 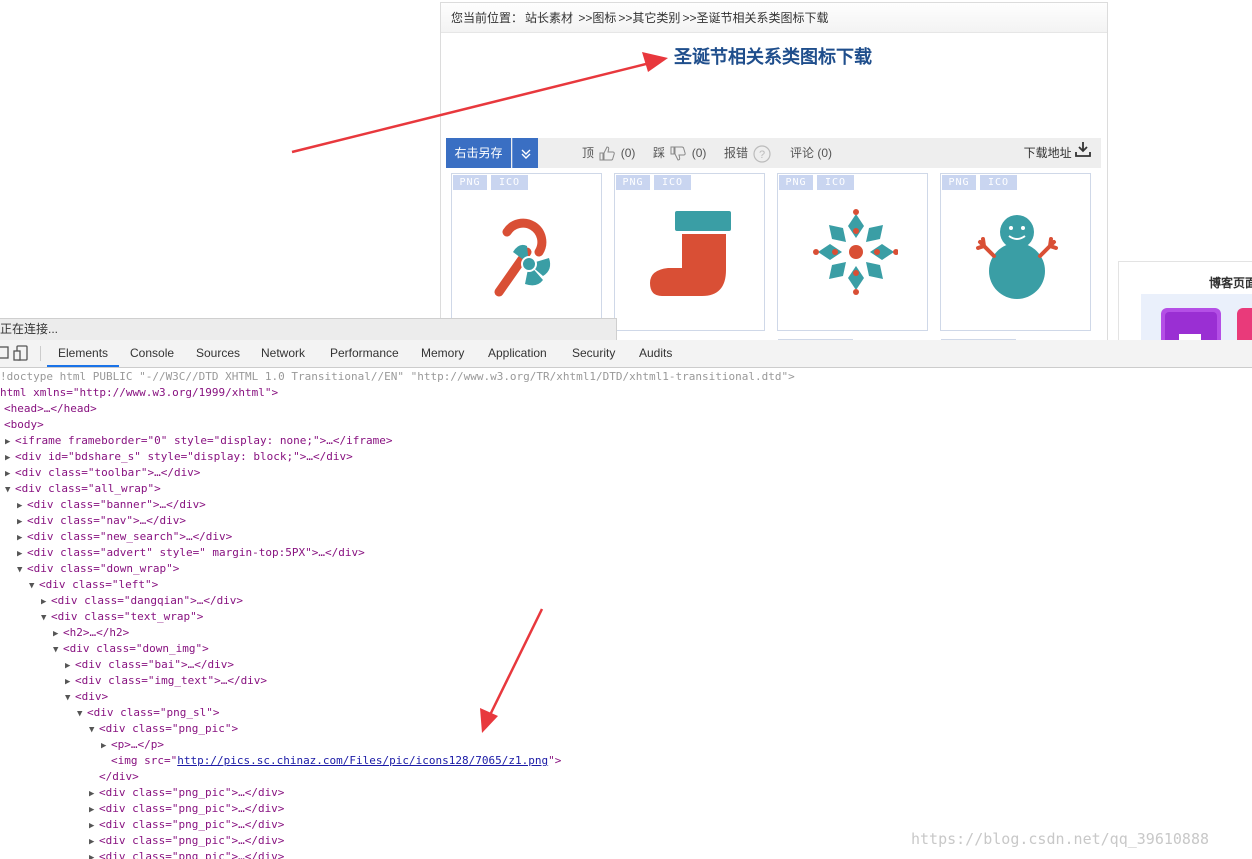 What do you see at coordinates (122, 617) in the screenshot?
I see `dom-line: ▼ <div class="text_wrap">` at bounding box center [122, 617].